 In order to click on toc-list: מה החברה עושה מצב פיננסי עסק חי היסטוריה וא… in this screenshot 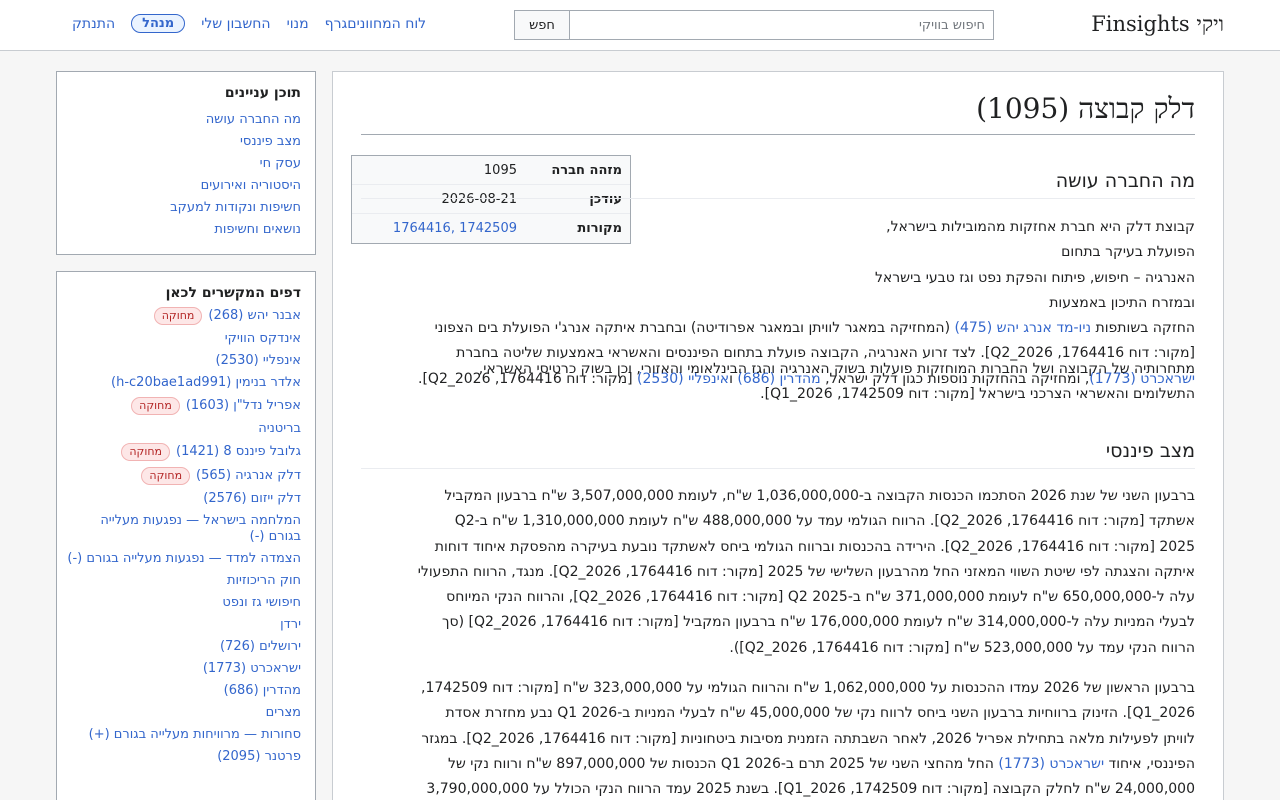, I will do `click(186, 171)`.